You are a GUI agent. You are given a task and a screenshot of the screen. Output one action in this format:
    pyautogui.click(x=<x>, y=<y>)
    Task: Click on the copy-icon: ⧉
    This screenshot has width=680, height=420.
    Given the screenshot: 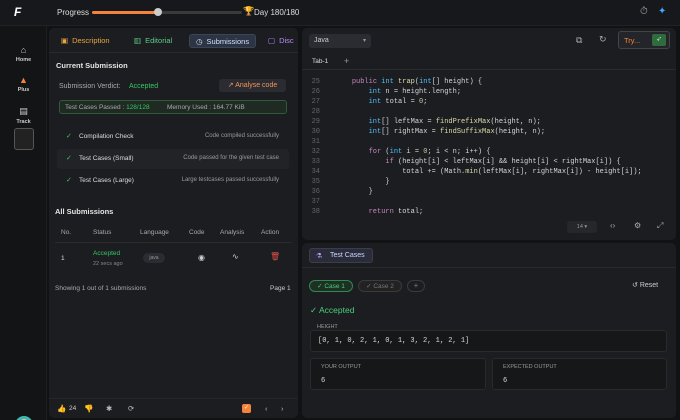 What is the action you would take?
    pyautogui.click(x=579, y=40)
    